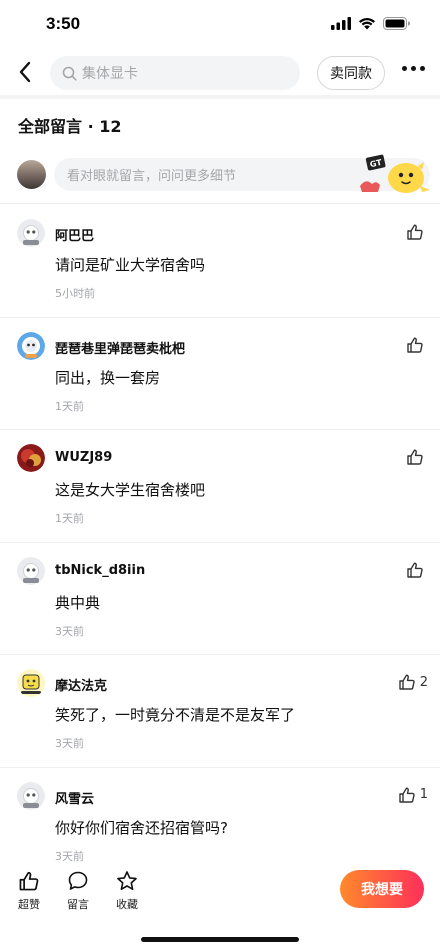 This screenshot has height=952, width=440. What do you see at coordinates (423, 682) in the screenshot?
I see `like-count: 2` at bounding box center [423, 682].